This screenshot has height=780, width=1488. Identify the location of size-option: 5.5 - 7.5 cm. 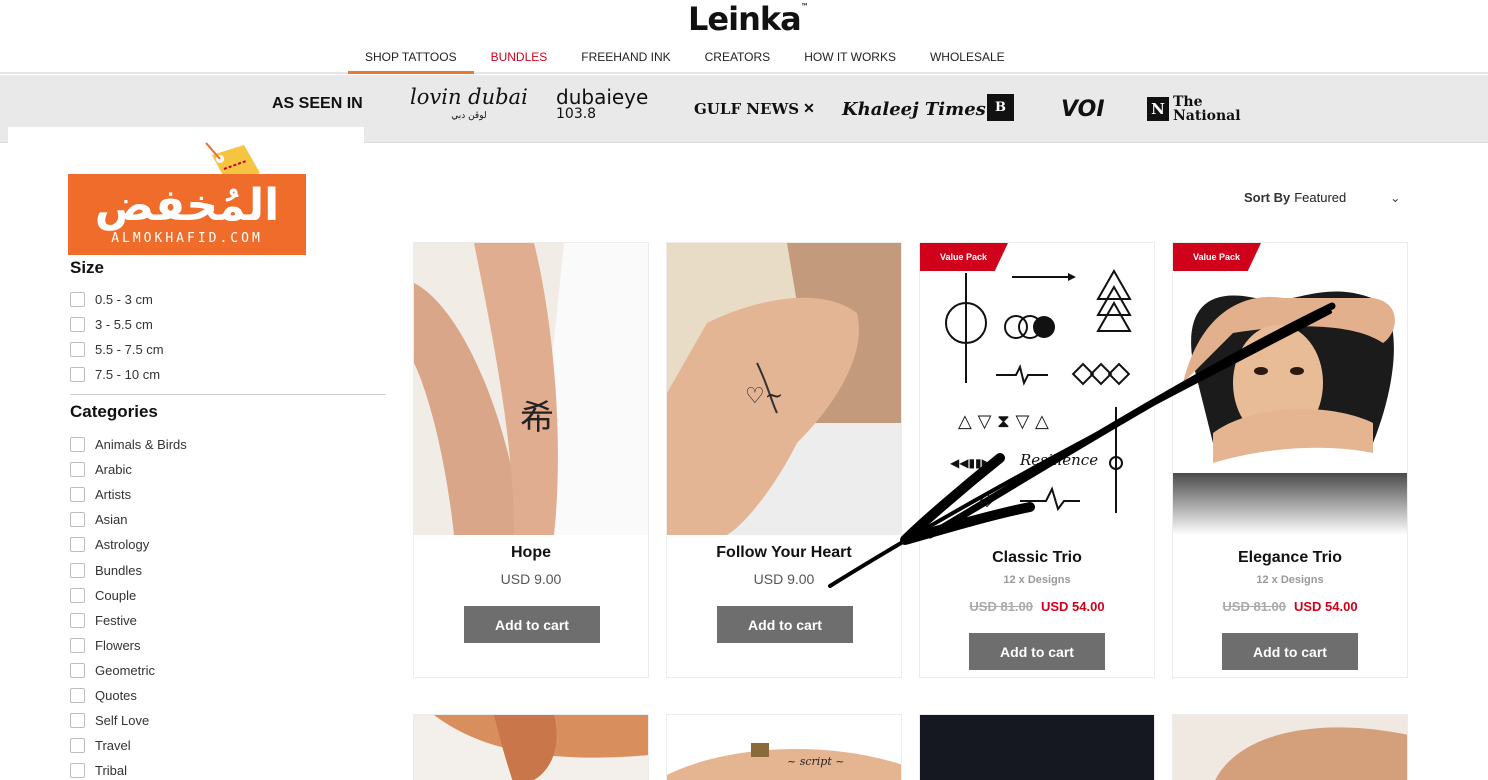
(117, 349).